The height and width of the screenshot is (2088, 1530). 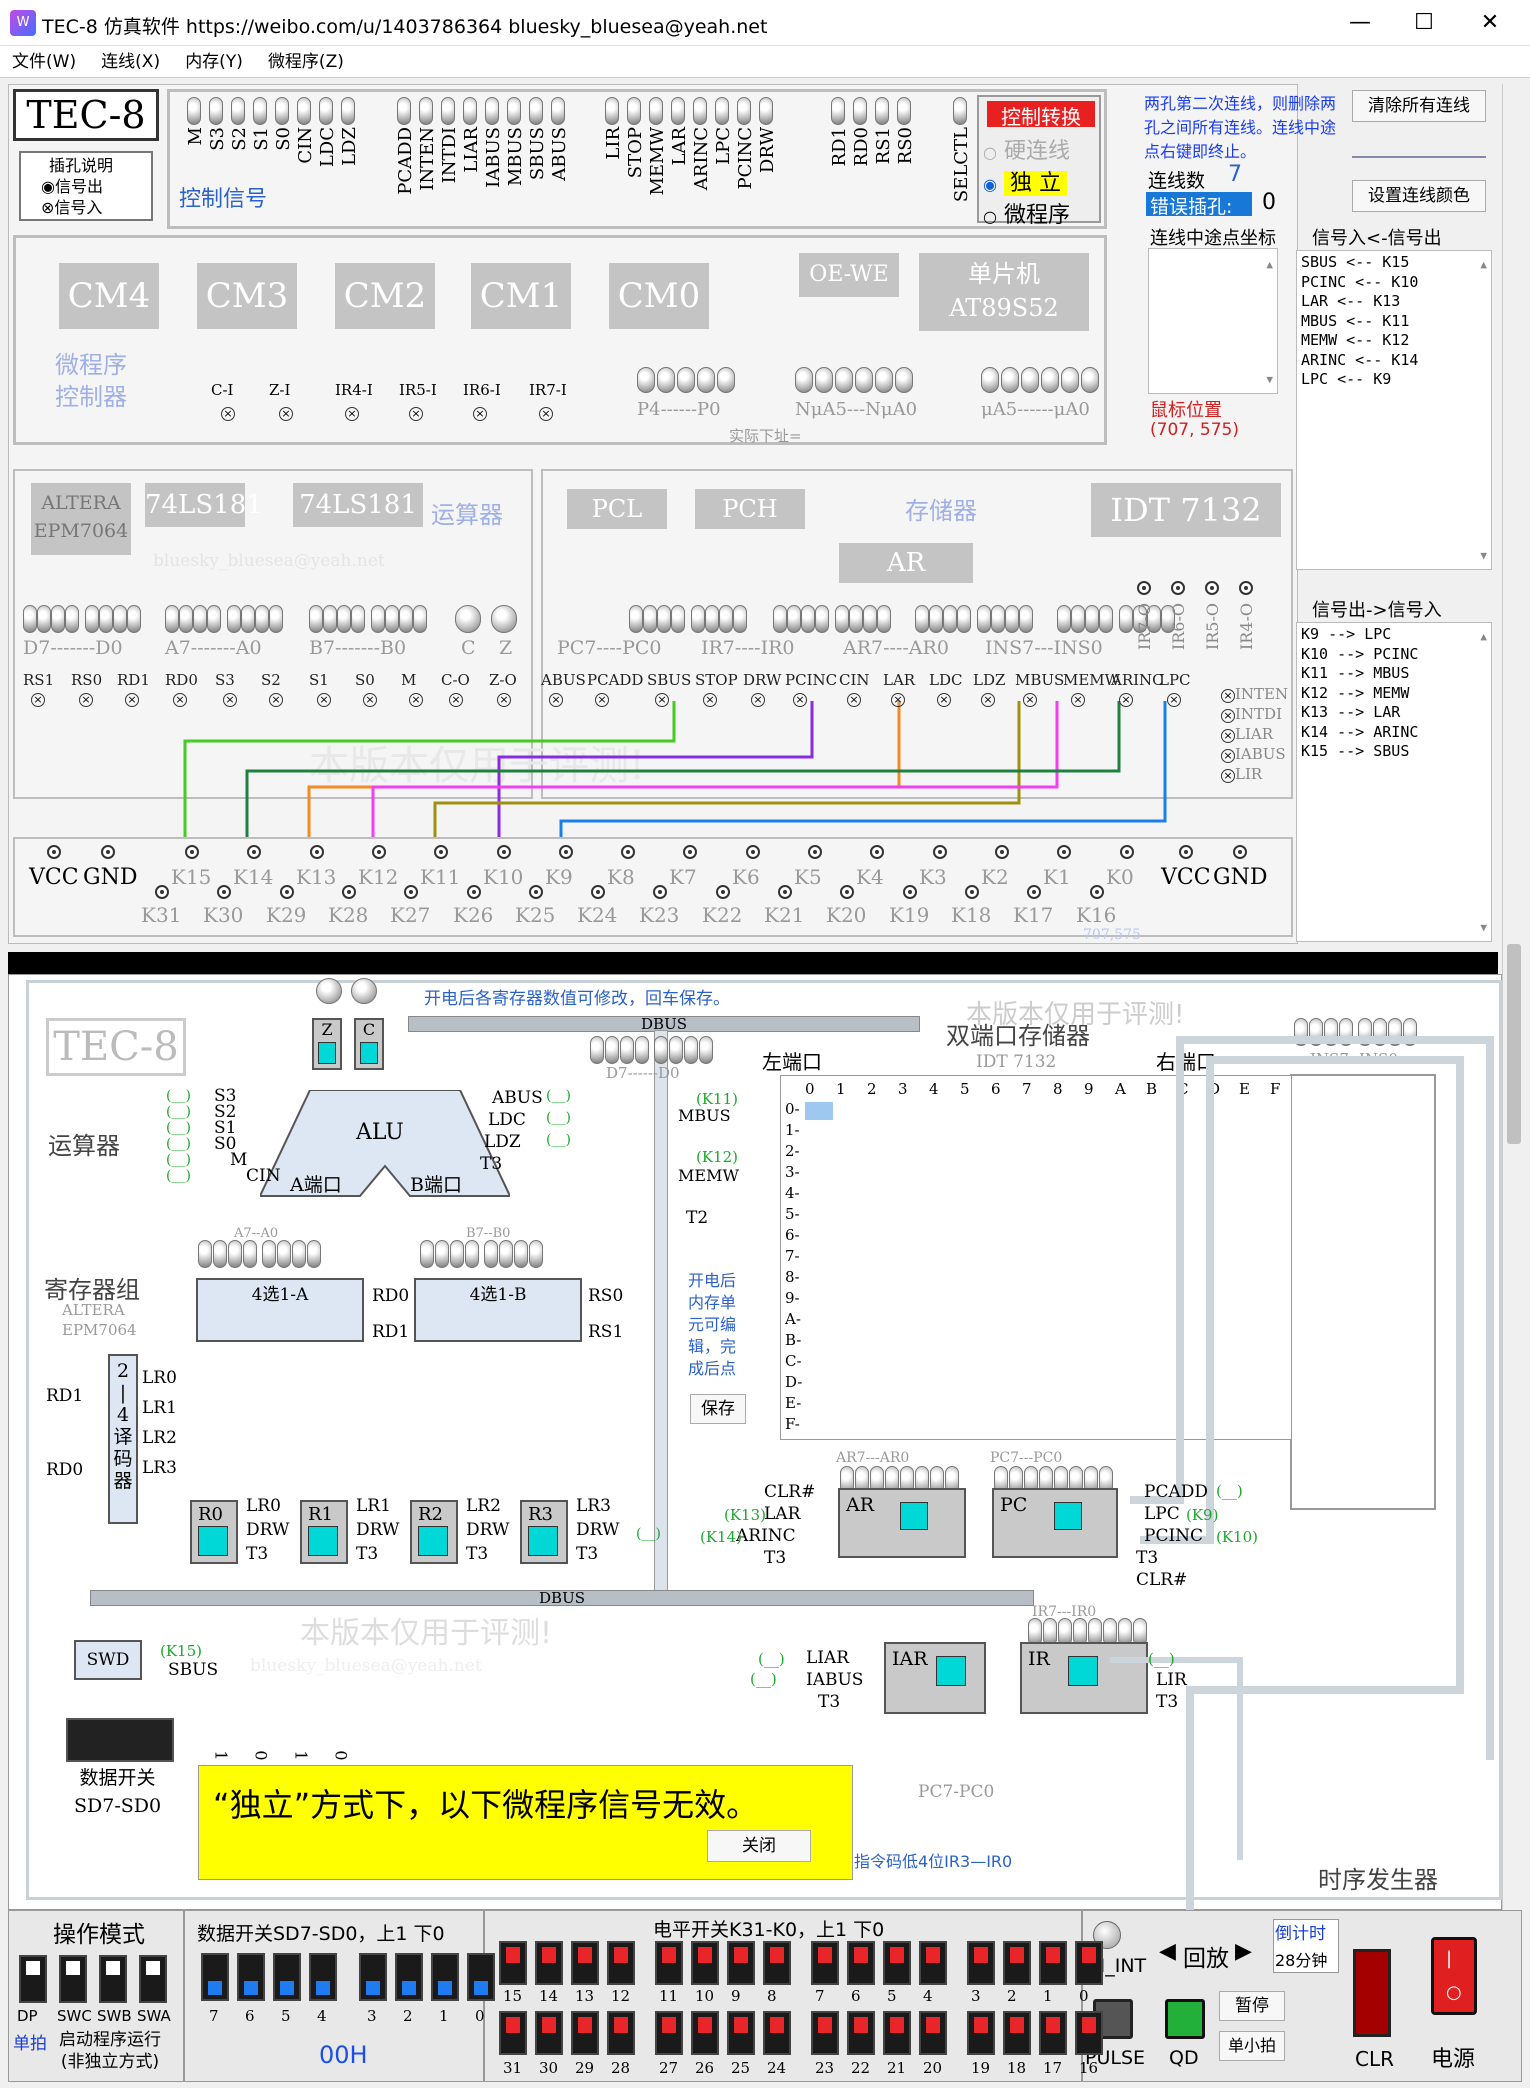 What do you see at coordinates (1269, 265) in the screenshot?
I see `scroll-up-icon: ▲` at bounding box center [1269, 265].